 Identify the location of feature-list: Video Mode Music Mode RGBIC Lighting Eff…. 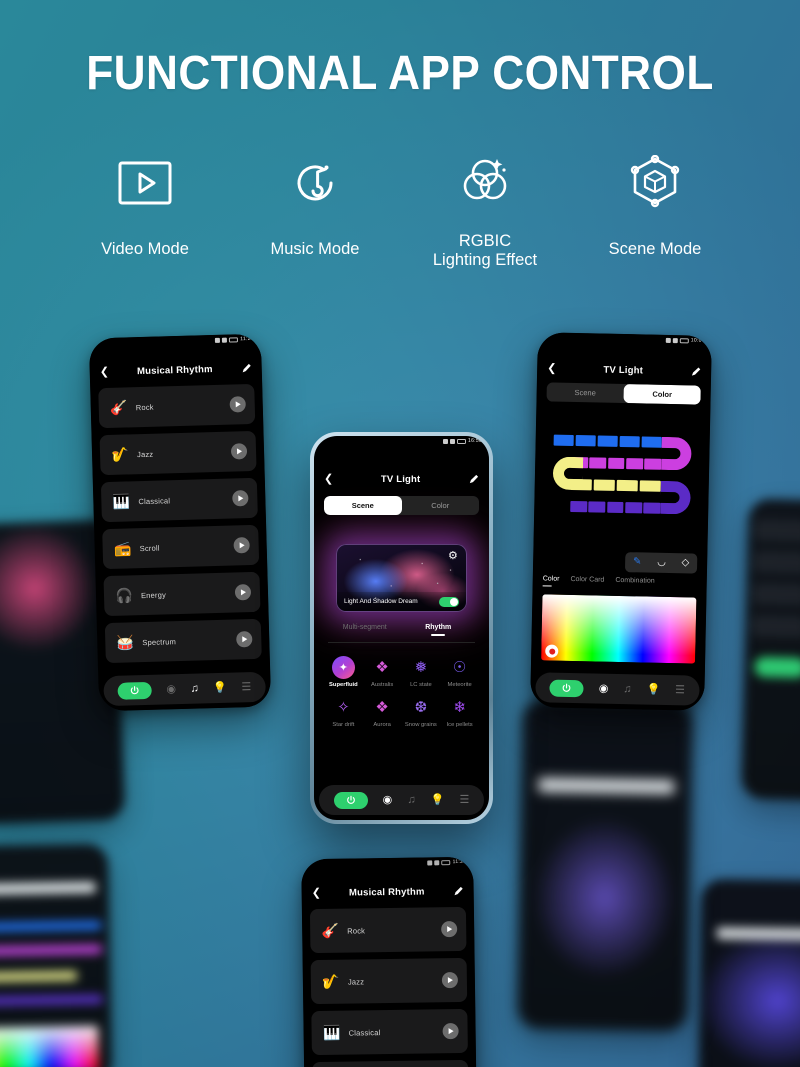
(400, 211).